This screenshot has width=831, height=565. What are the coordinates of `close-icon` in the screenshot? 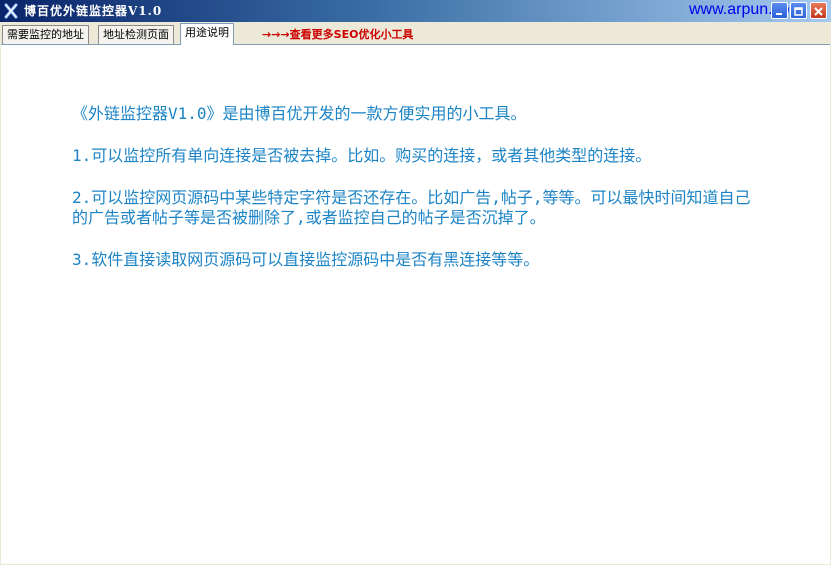 It's located at (818, 10).